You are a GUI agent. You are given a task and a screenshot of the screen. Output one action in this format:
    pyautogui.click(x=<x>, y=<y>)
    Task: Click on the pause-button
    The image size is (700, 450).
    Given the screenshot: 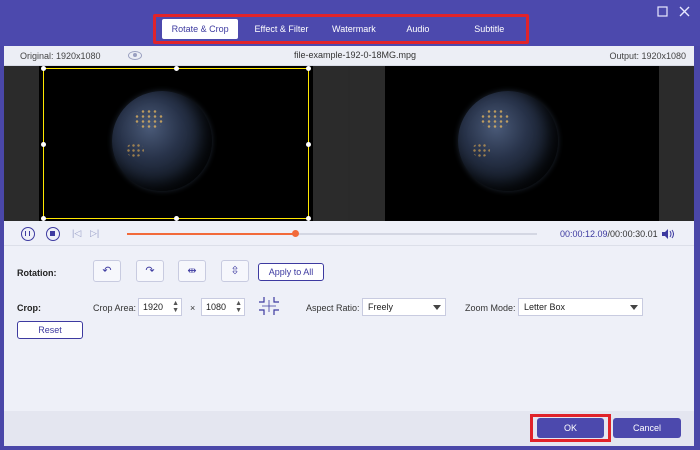 What is the action you would take?
    pyautogui.click(x=28, y=234)
    